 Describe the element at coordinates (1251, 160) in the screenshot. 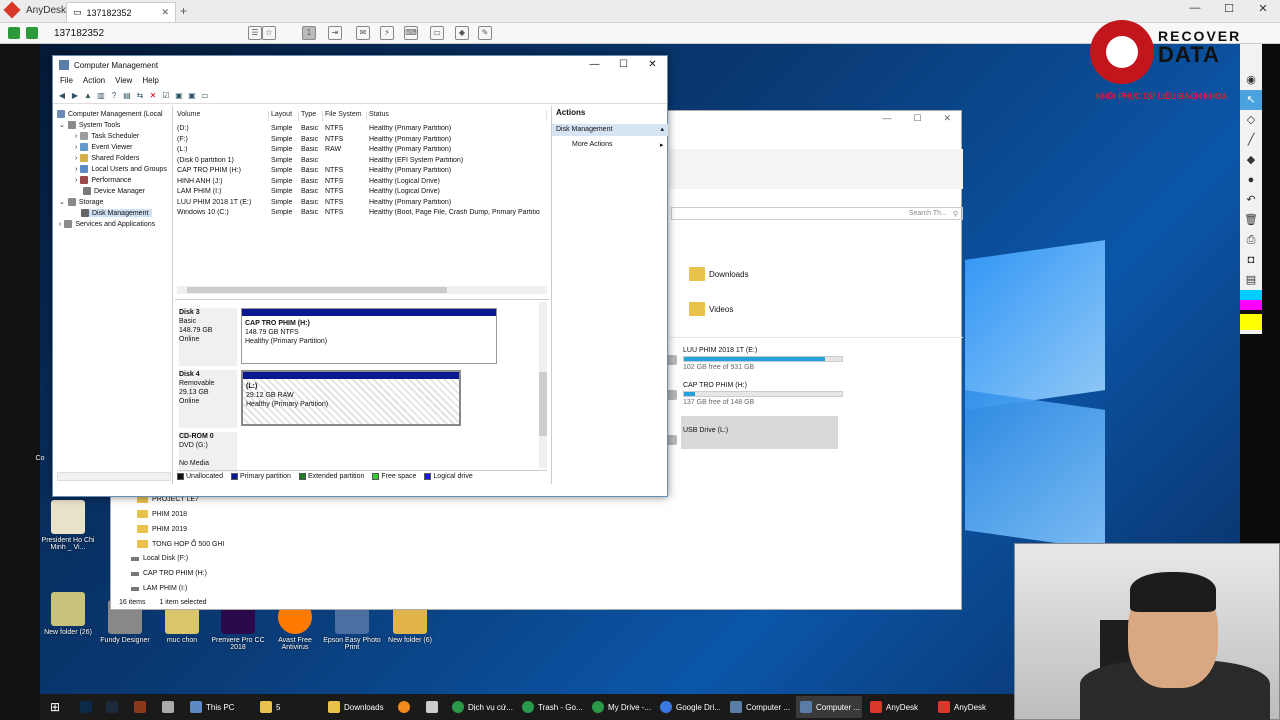

I see `marker-icon: ◆` at that location.